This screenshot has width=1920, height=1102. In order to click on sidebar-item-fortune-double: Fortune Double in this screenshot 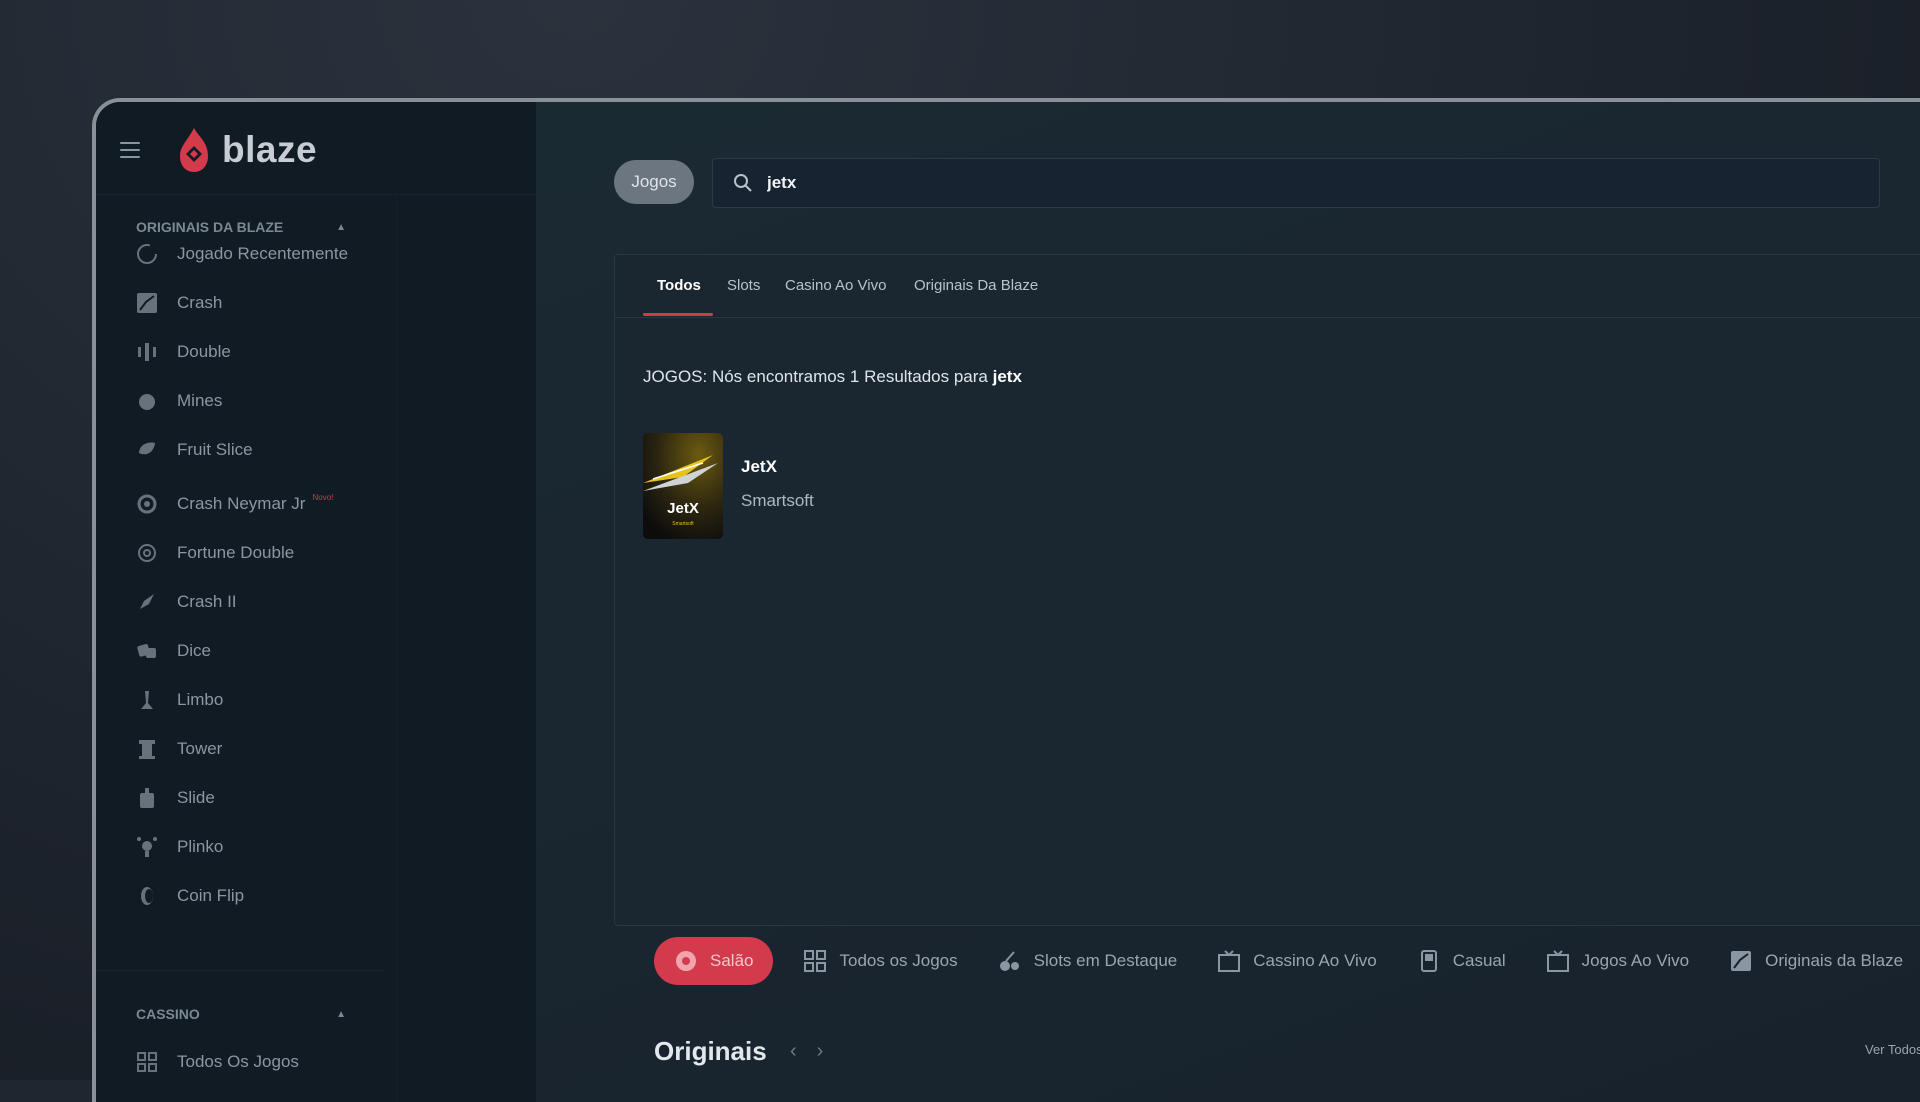, I will do `click(215, 553)`.